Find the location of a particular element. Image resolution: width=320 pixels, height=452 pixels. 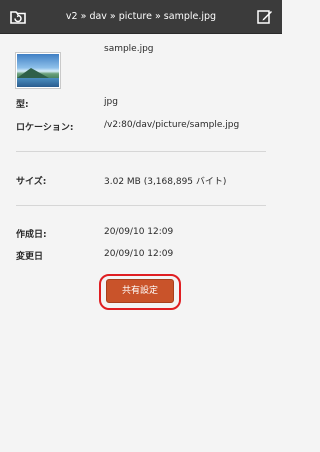

type-label: 型: is located at coordinates (22, 105).